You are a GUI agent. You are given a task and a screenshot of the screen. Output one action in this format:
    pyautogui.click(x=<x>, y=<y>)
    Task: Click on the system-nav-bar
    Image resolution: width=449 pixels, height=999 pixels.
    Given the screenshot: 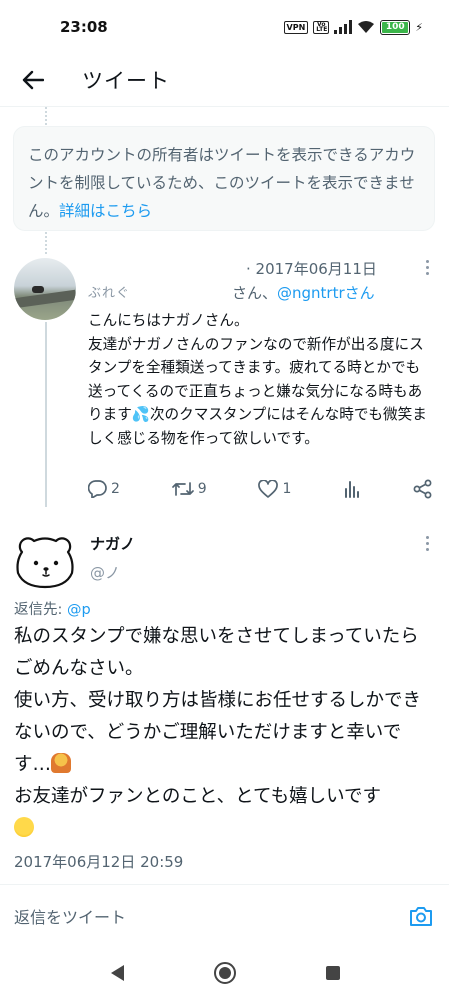 What is the action you would take?
    pyautogui.click(x=224, y=972)
    